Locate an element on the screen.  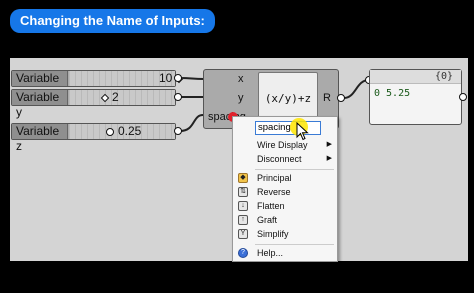
menu-item-label: Principal is located at coordinates (274, 178).